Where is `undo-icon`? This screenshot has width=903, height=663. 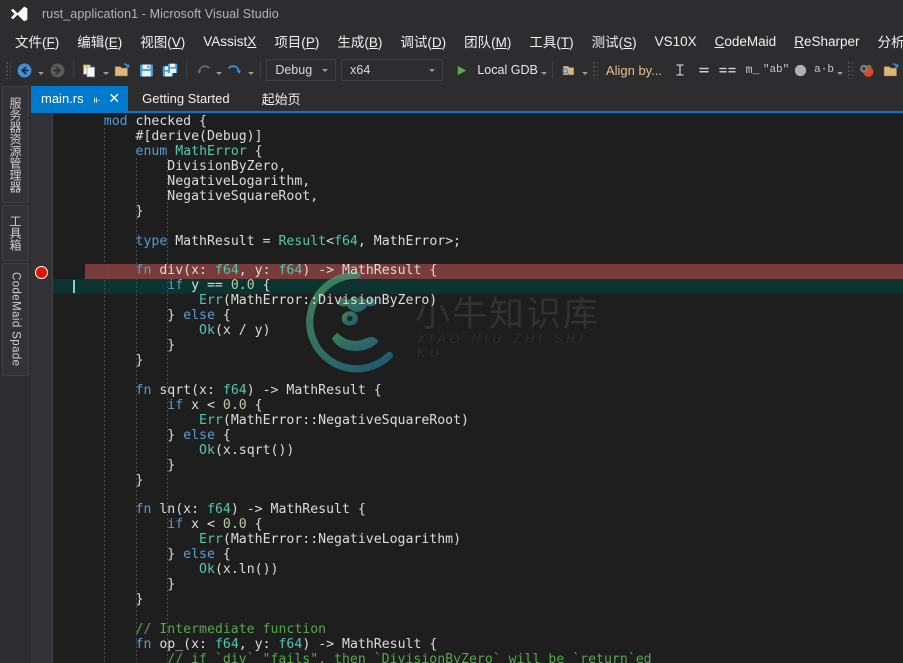 undo-icon is located at coordinates (203, 70).